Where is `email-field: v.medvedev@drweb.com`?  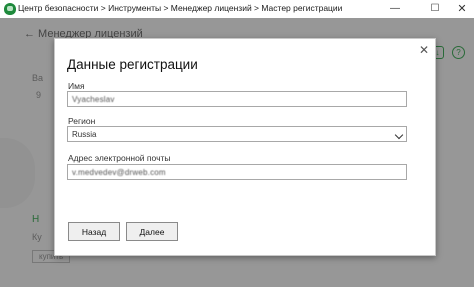
email-field: v.medvedev@drweb.com is located at coordinates (237, 172).